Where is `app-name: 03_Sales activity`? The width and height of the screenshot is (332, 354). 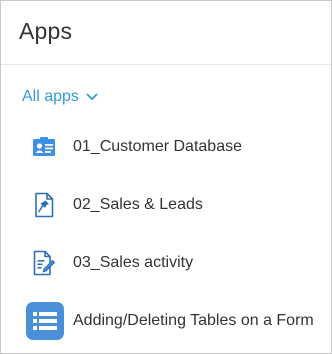
app-name: 03_Sales activity is located at coordinates (133, 262).